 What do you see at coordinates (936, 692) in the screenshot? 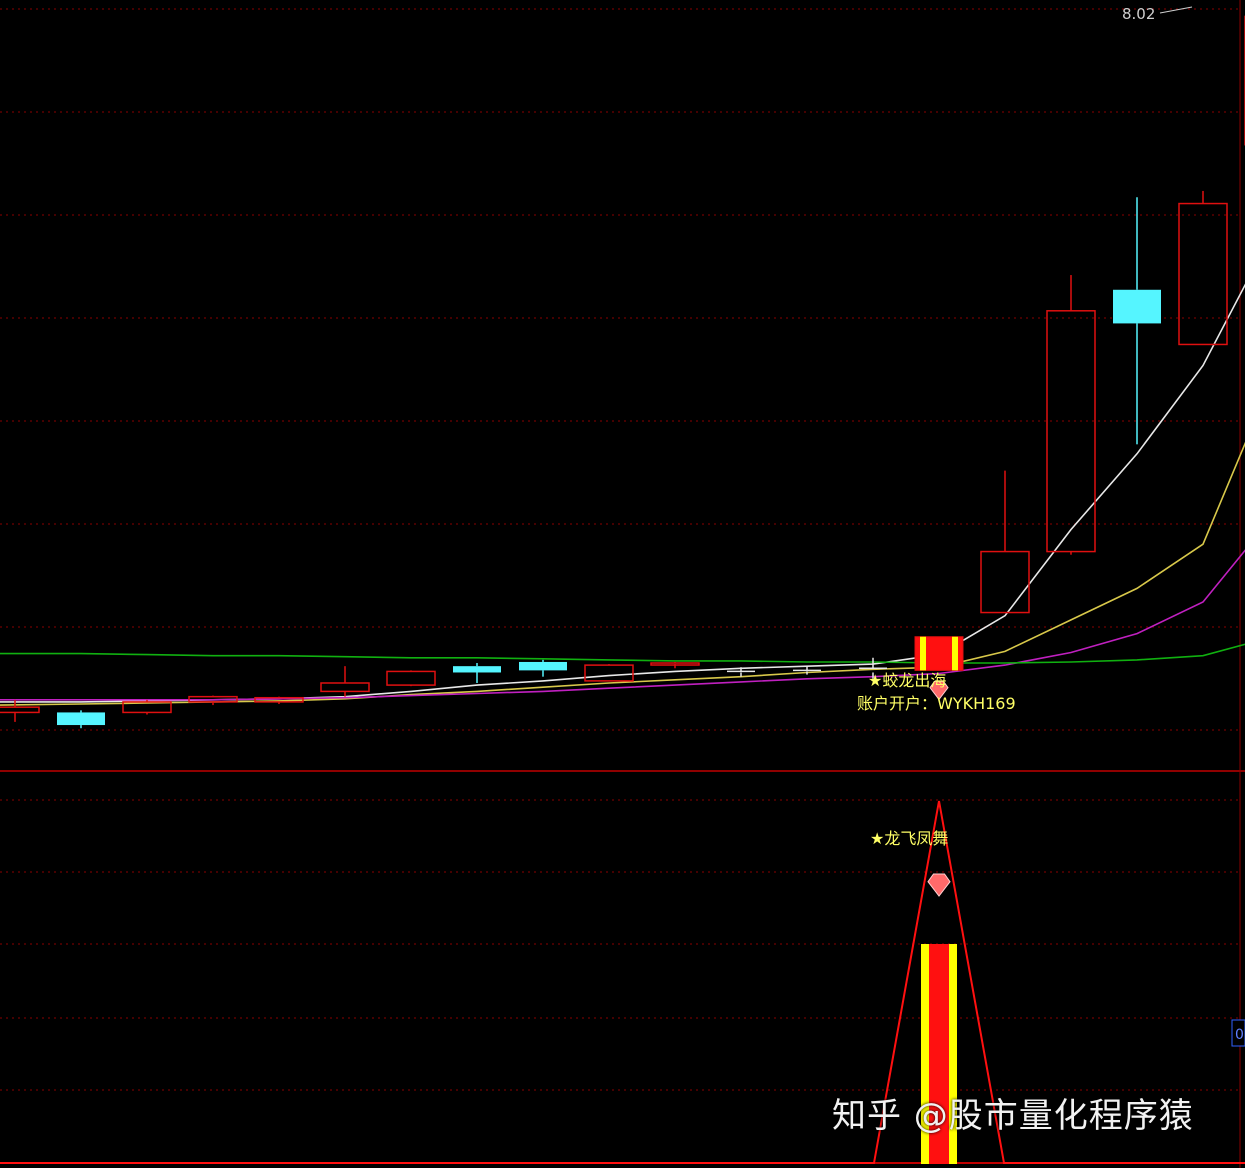
I see `main-signal-marker: ★蛟龙出海 账户开户：WYKH169` at bounding box center [936, 692].